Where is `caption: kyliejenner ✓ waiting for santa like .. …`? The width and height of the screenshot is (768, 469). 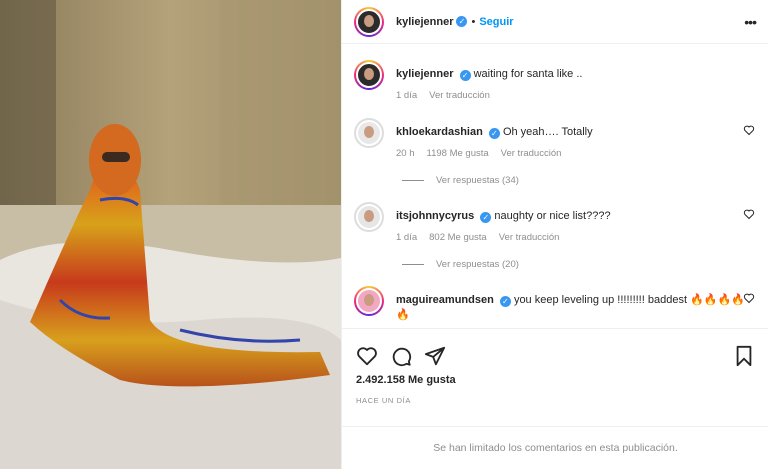
caption: kyliejenner ✓ waiting for santa like .. … is located at coordinates (555, 80).